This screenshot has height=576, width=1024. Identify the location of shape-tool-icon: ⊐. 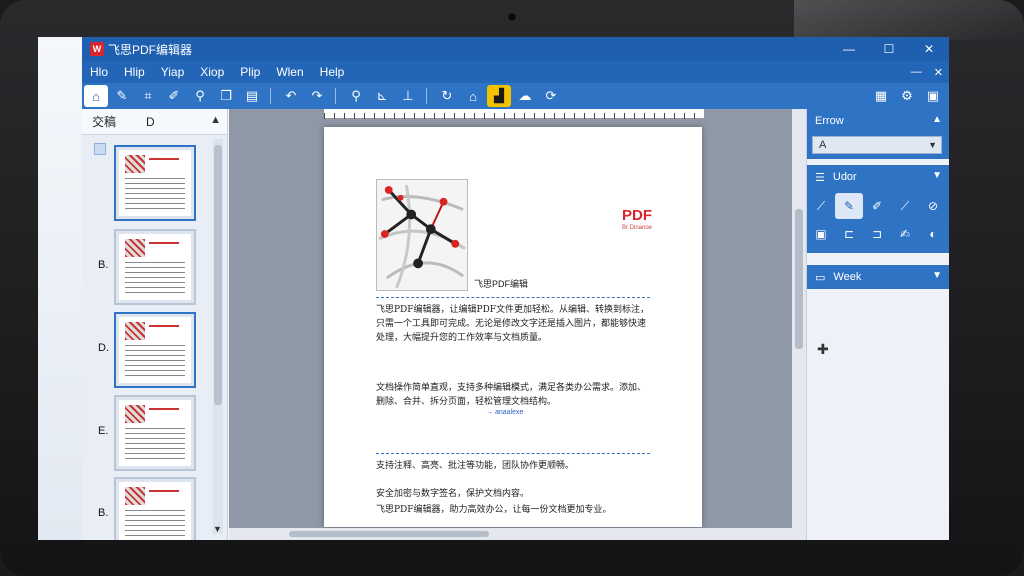
(877, 234).